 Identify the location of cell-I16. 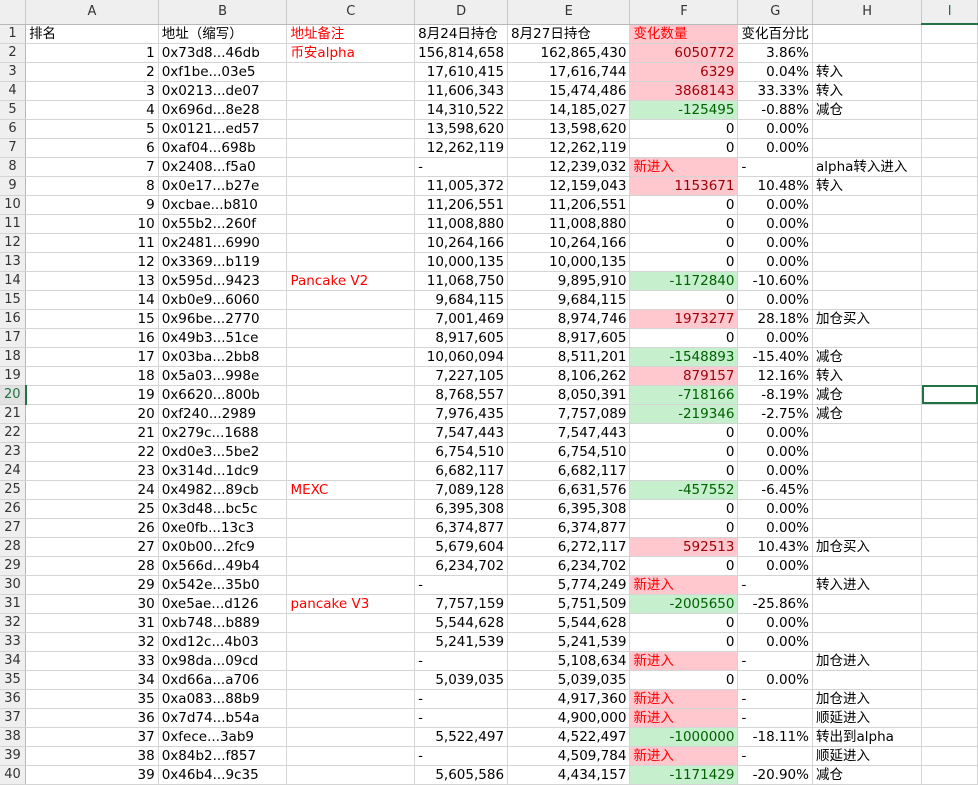
(949, 319).